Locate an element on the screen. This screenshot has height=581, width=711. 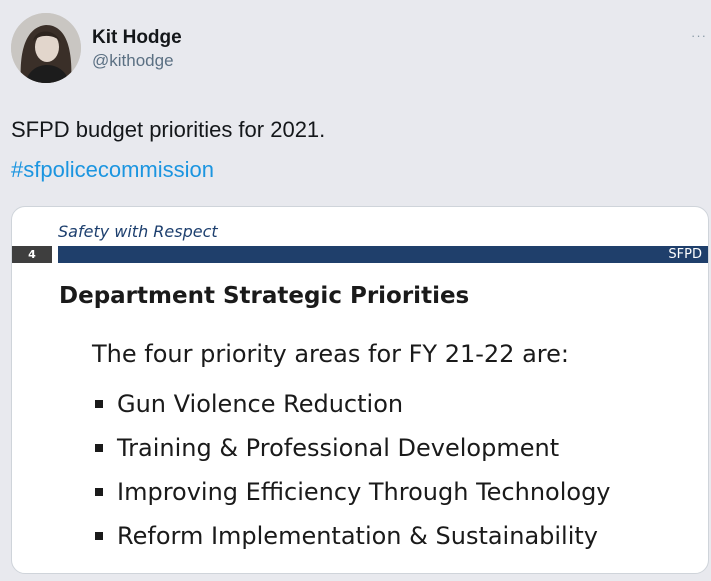
slide-page-number: 4 is located at coordinates (32, 254).